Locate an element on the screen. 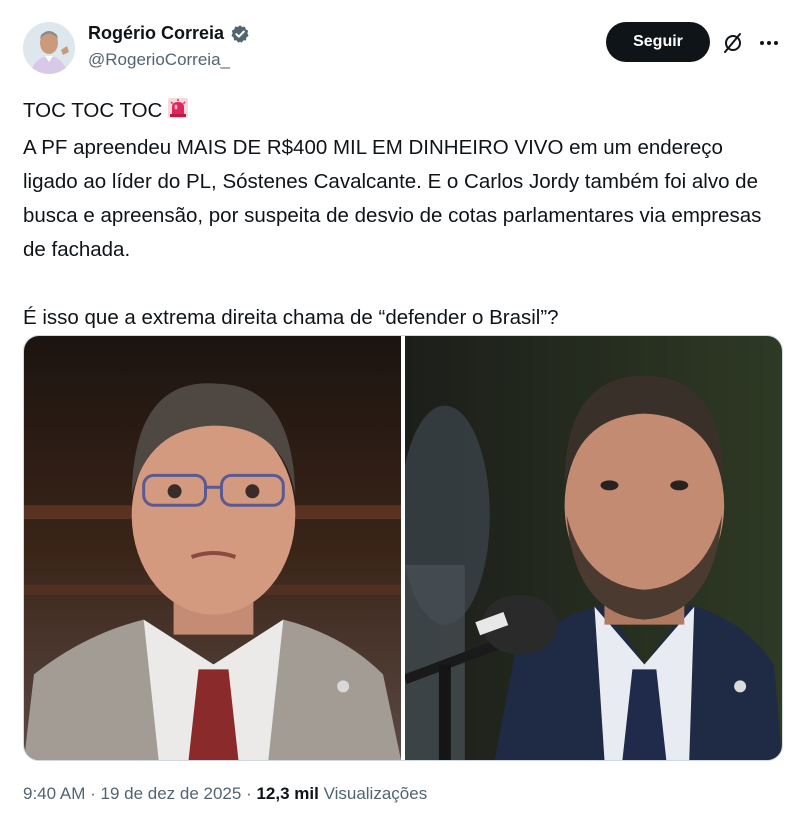  author-display-name: Rogério Correia is located at coordinates (156, 33).